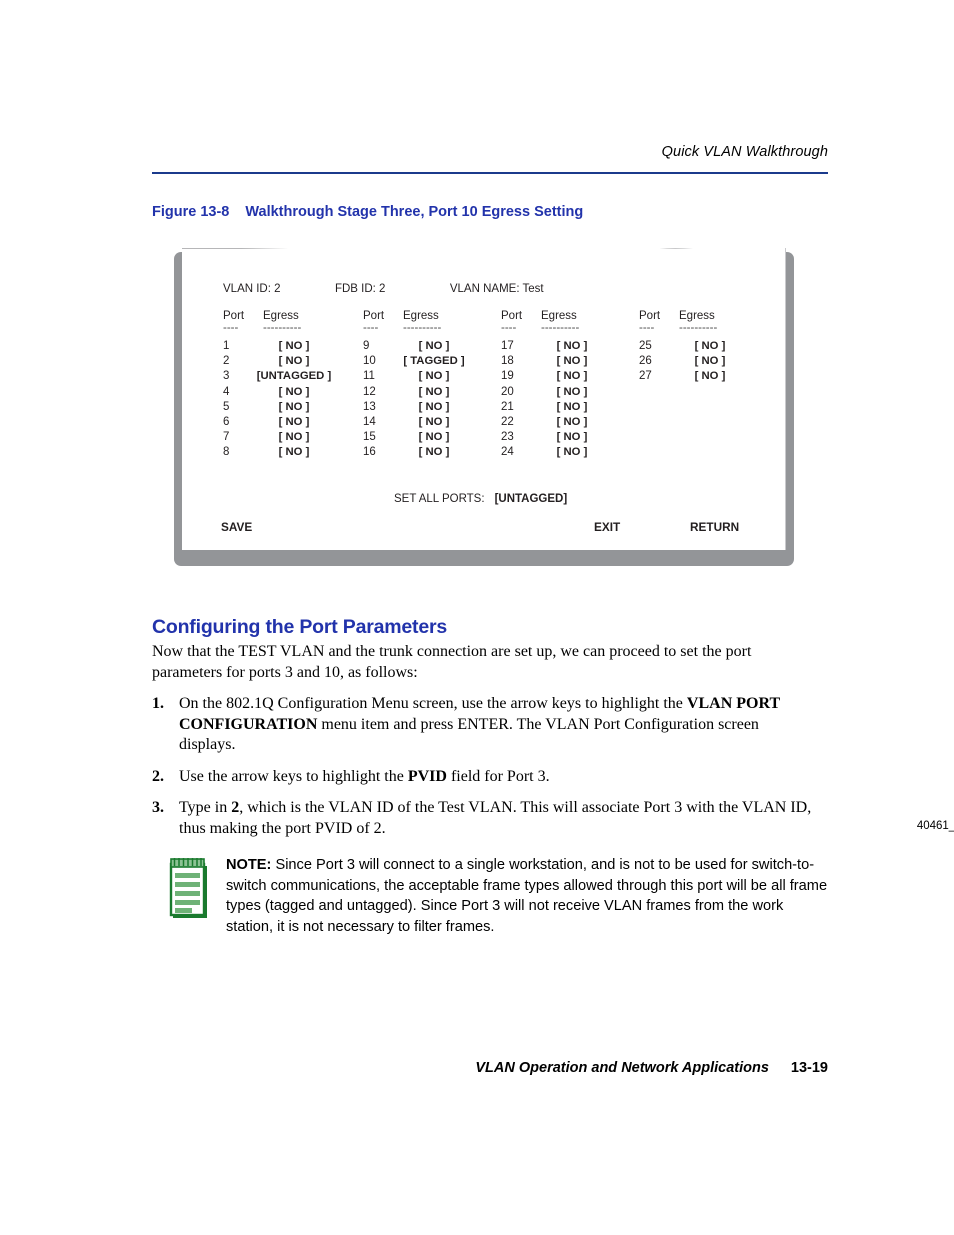  Describe the element at coordinates (507, 376) in the screenshot. I see `port-number: 19` at that location.